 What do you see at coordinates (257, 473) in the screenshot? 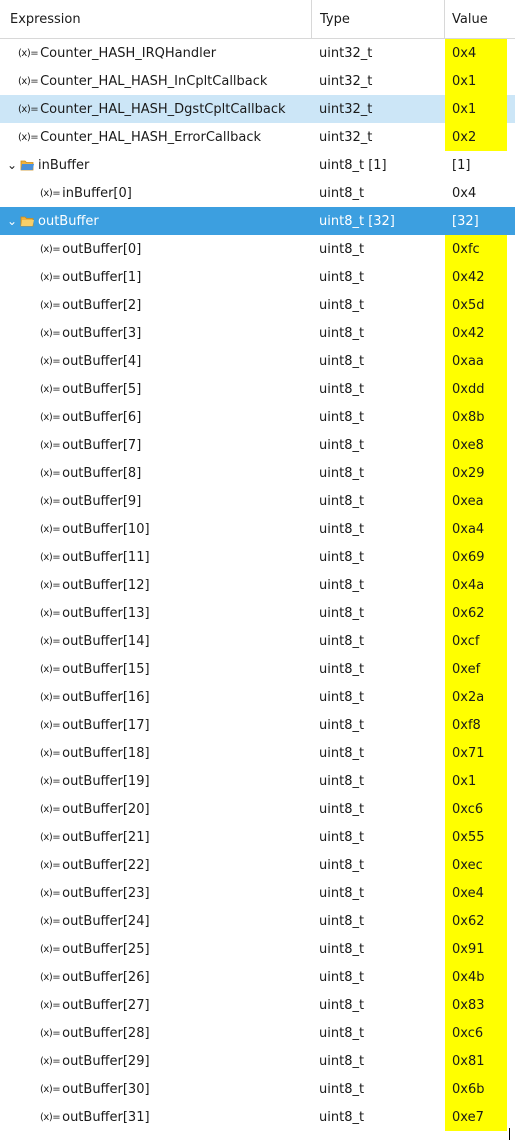
I see `table-row: (x)= outBuffer[8] uint8_t 0x29` at bounding box center [257, 473].